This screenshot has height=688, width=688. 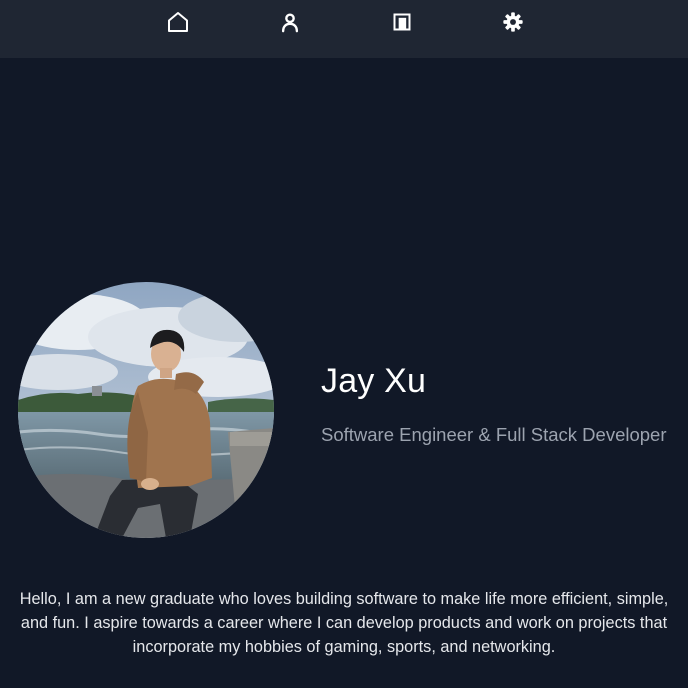 I want to click on nav-home-button, so click(x=178, y=22).